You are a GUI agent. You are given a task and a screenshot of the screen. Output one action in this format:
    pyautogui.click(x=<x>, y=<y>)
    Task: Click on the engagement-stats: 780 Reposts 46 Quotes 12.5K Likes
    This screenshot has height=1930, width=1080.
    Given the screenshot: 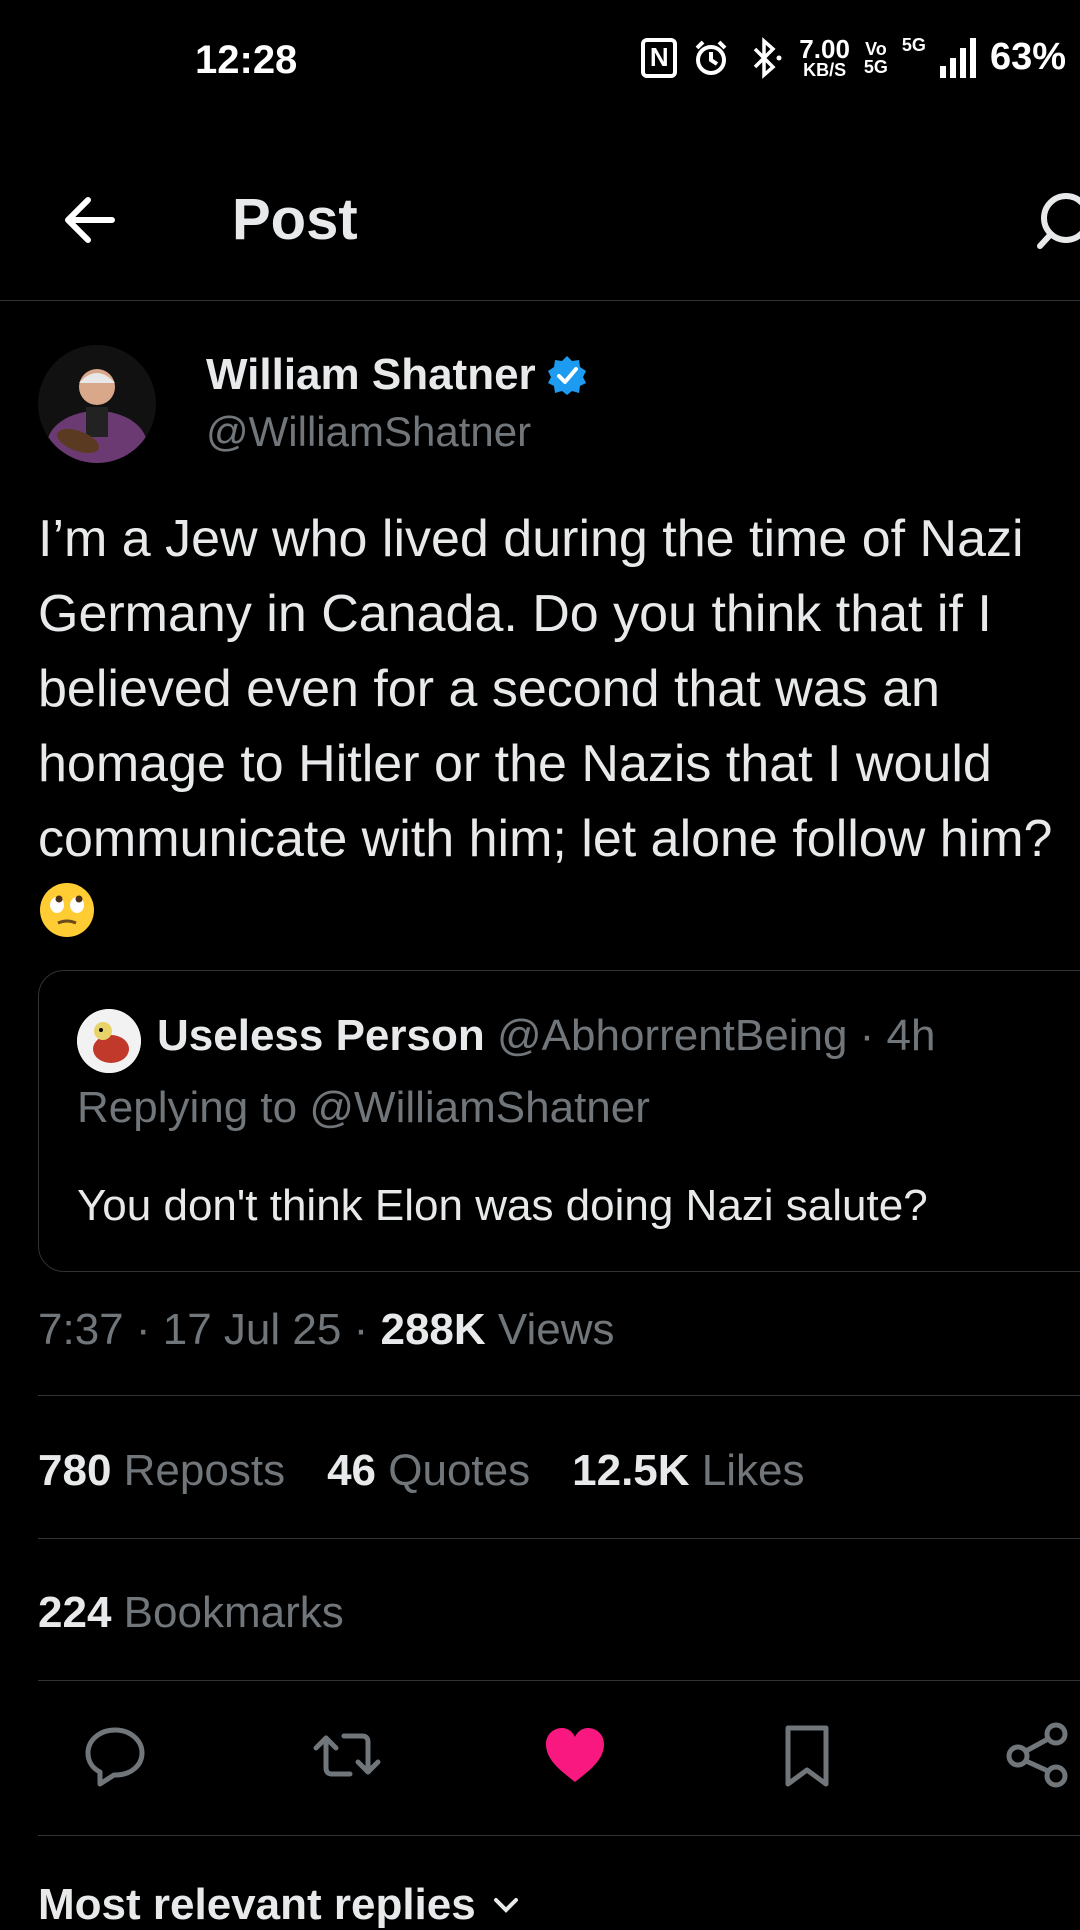 What is the action you would take?
    pyautogui.click(x=421, y=1471)
    